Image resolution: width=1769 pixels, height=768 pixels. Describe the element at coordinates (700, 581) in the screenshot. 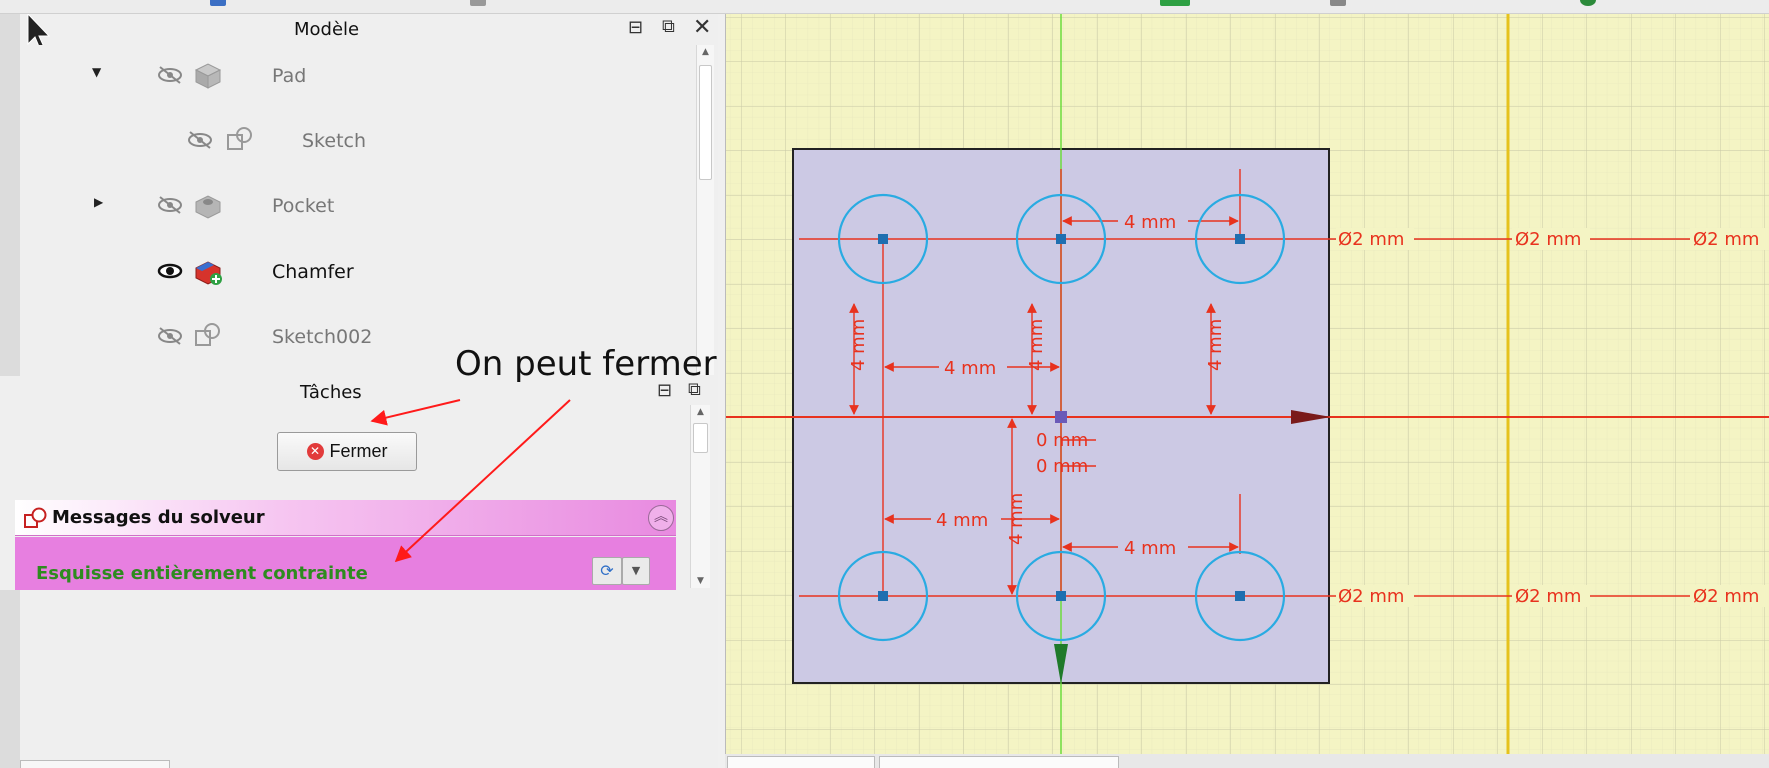

I see `scroll-down-icon: ▼` at that location.